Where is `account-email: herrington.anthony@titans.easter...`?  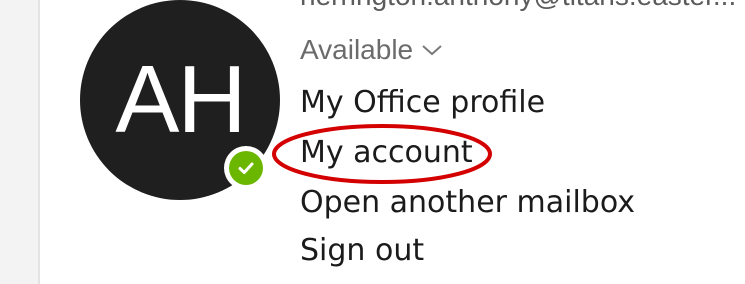
account-email: herrington.anthony@titans.easter... is located at coordinates (522, 6).